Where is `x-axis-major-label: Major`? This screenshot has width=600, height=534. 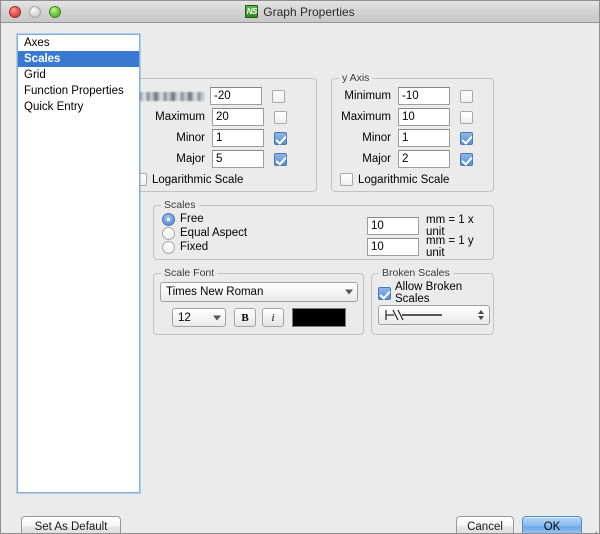 x-axis-major-label: Major is located at coordinates (190, 159).